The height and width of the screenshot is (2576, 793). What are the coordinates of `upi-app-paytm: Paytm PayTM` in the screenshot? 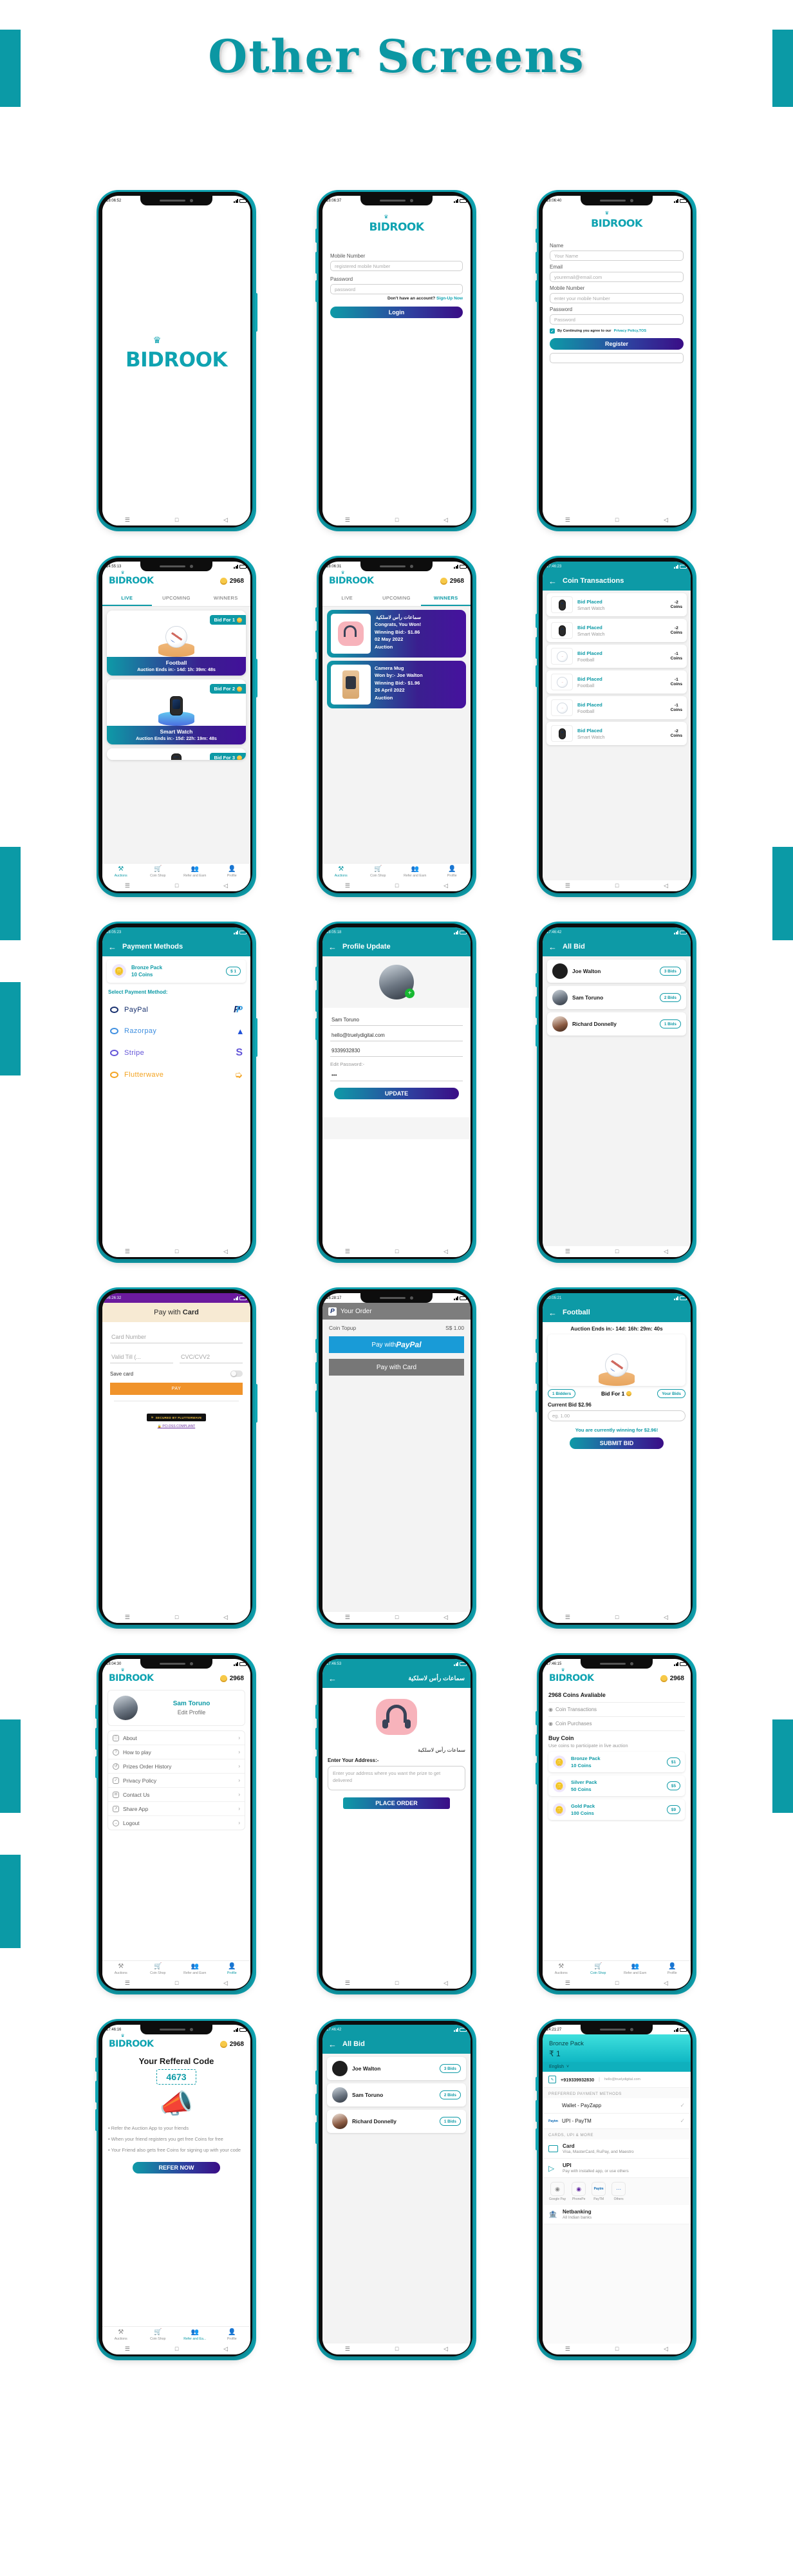 It's located at (599, 2191).